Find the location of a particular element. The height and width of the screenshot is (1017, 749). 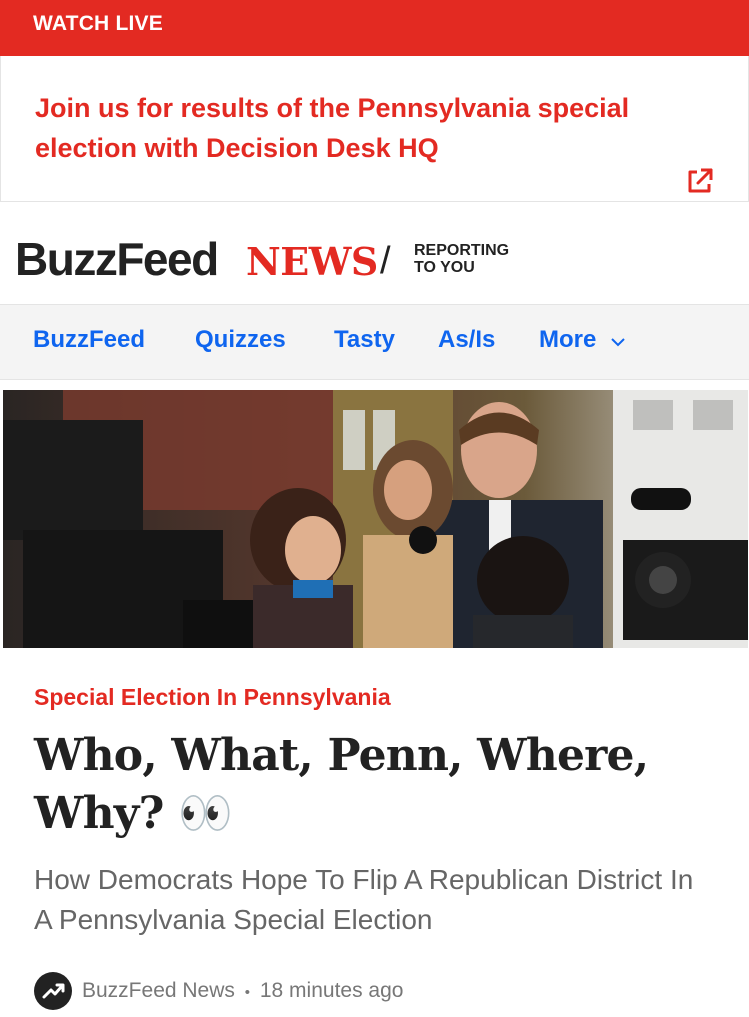

nav-item-more: More is located at coordinates (567, 340).